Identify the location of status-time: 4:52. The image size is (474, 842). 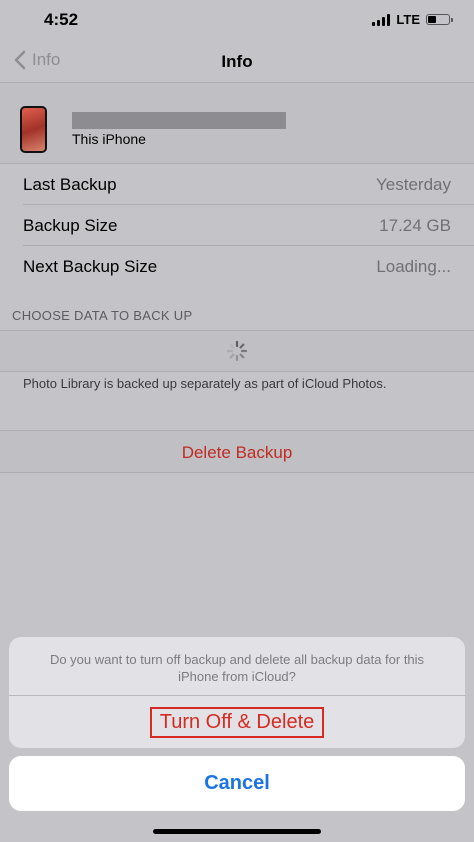
(61, 19).